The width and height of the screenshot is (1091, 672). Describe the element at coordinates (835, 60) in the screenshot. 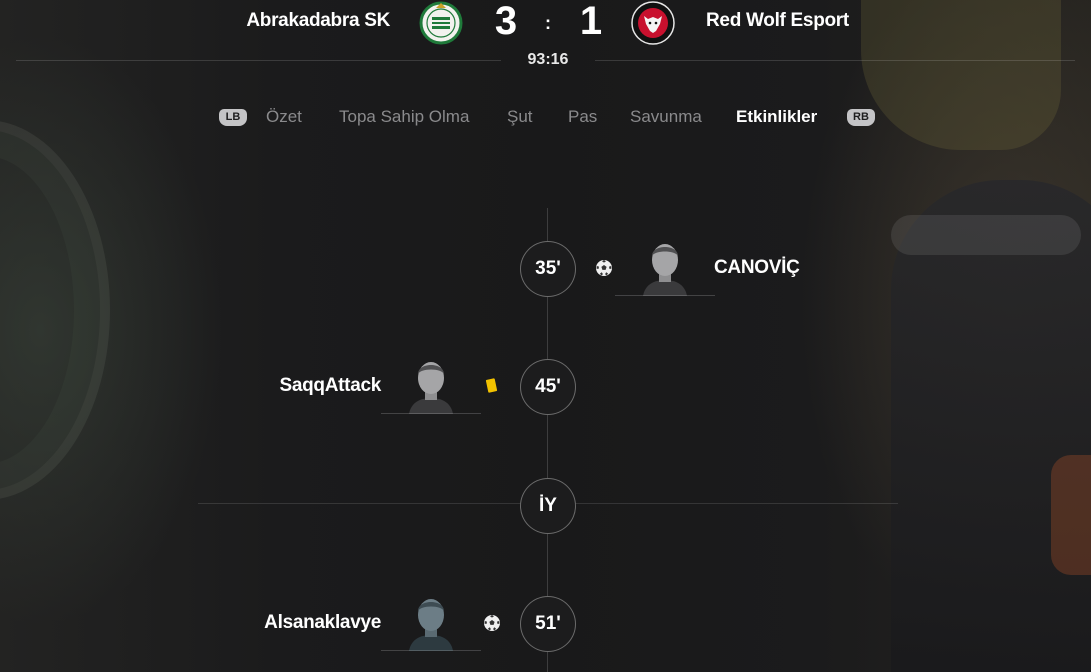

I see `header-divider-right` at that location.